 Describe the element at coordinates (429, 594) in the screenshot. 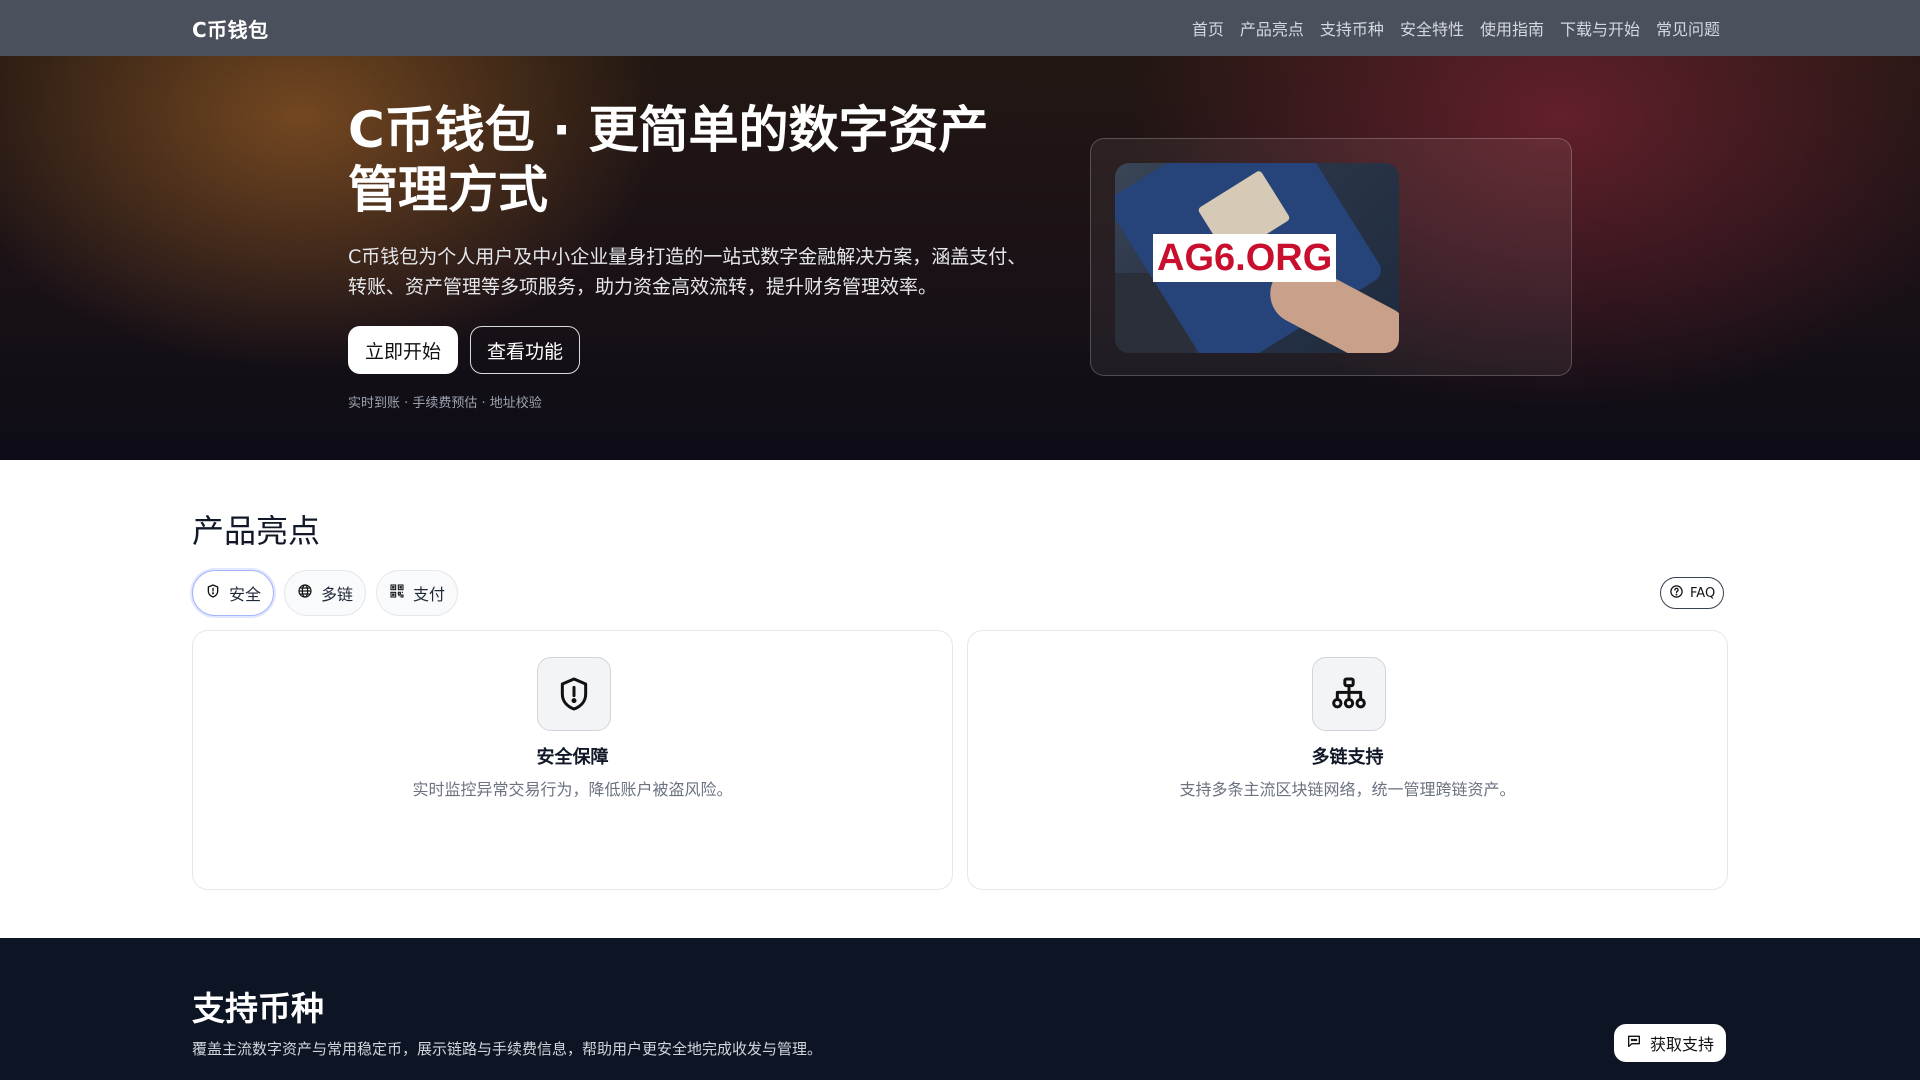

I see `chip-label: 支付` at that location.